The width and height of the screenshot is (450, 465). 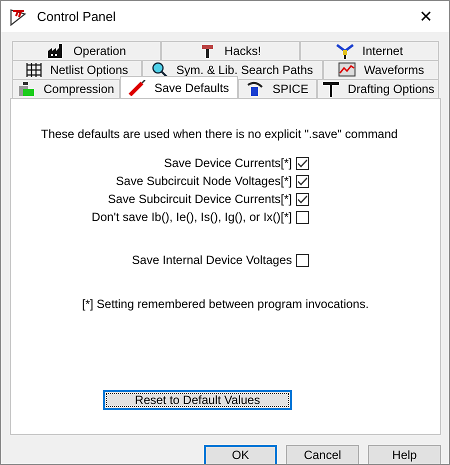 I want to click on checkbox-label: Save Subcircuit Node Voltages[*], so click(x=204, y=181).